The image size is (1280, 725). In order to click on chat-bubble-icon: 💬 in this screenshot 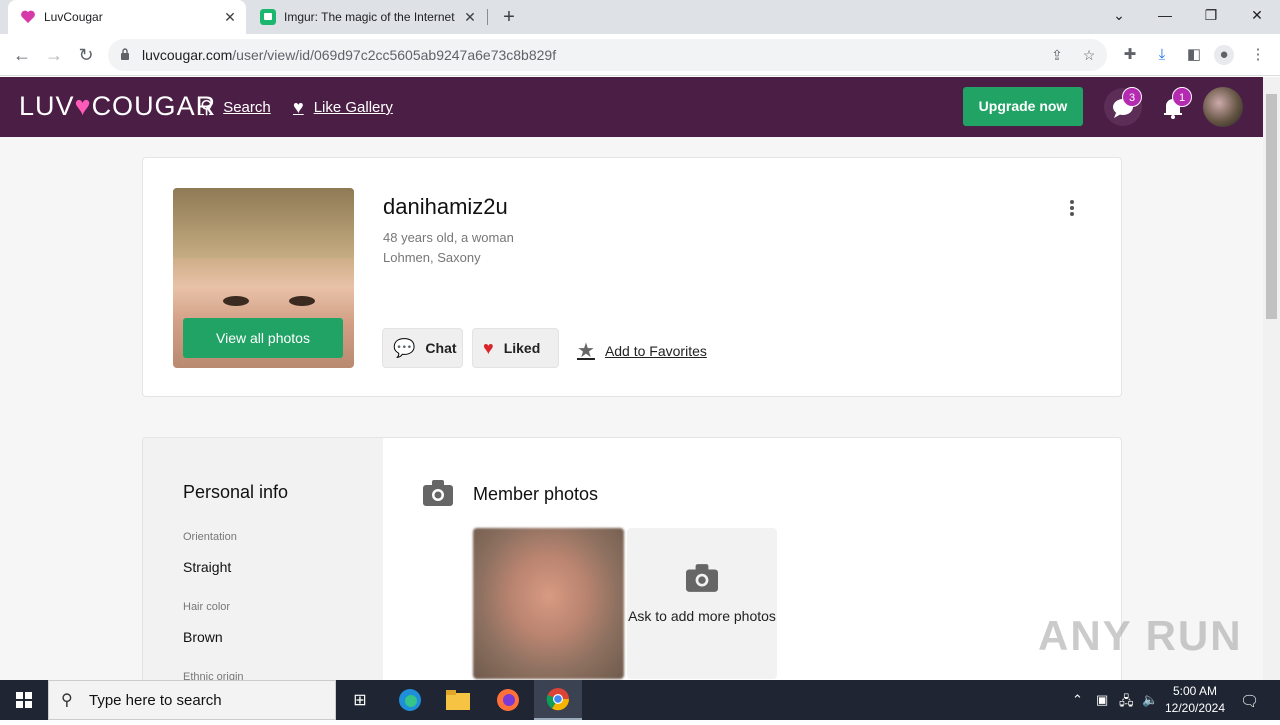, I will do `click(404, 347)`.